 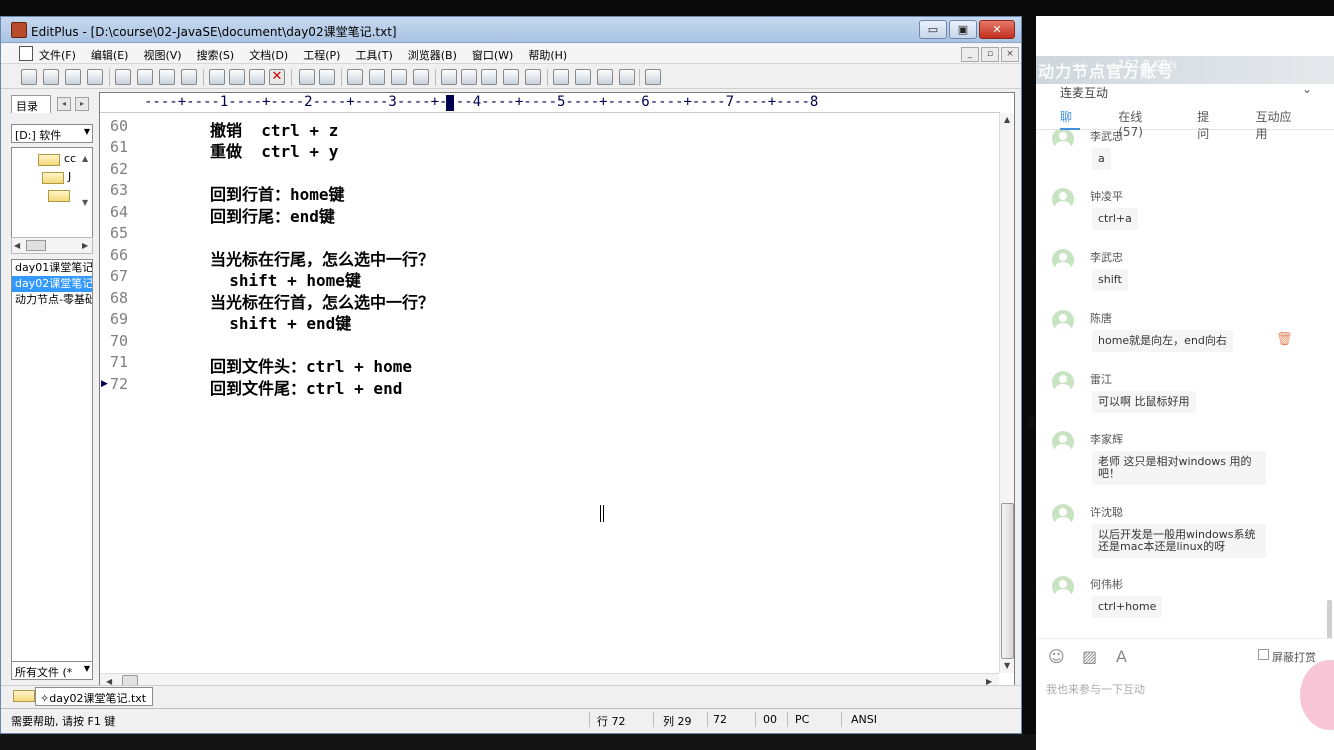 What do you see at coordinates (110, 55) in the screenshot?
I see `menu-edit: 编辑(E)` at bounding box center [110, 55].